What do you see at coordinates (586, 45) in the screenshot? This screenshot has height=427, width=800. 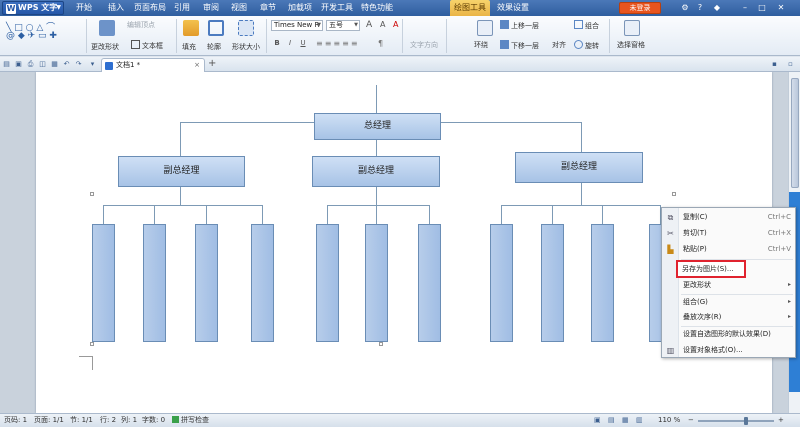 I see `rotate-button: 旋转` at bounding box center [586, 45].